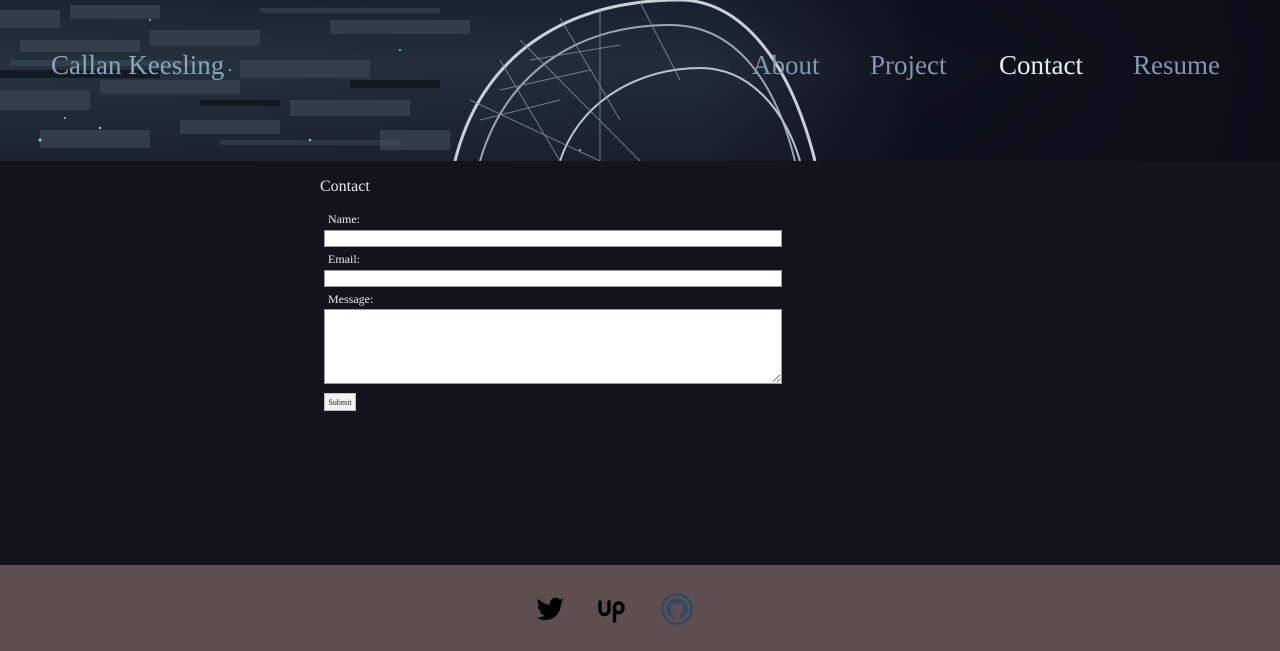 The height and width of the screenshot is (651, 1280). What do you see at coordinates (1176, 65) in the screenshot?
I see `nav-resume: Resume` at bounding box center [1176, 65].